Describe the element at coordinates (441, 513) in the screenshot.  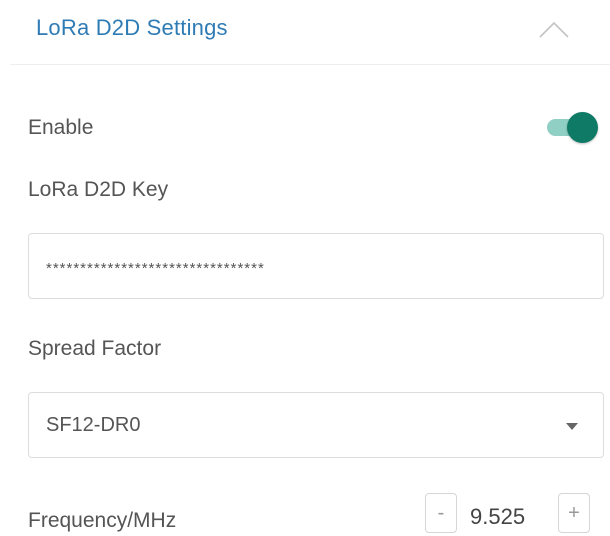
I see `frequency-decrement-button: -` at that location.